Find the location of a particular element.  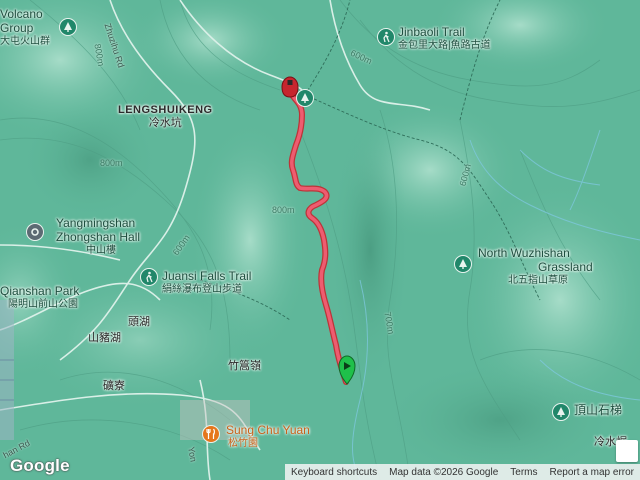

juansi-falls-label: Juansi Falls Trail 絹絲瀑布登山步道 is located at coordinates (207, 282).